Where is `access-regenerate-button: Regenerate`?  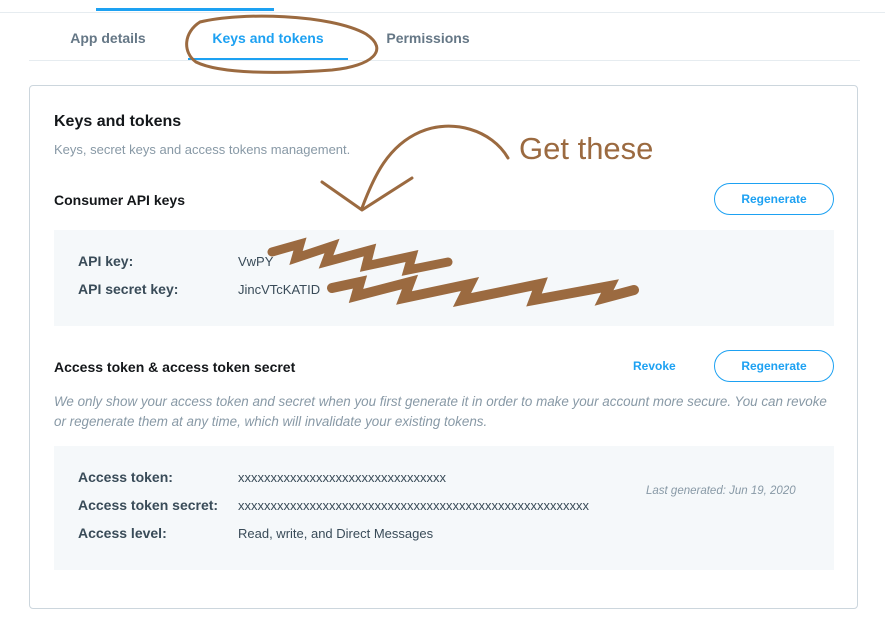 access-regenerate-button: Regenerate is located at coordinates (774, 366).